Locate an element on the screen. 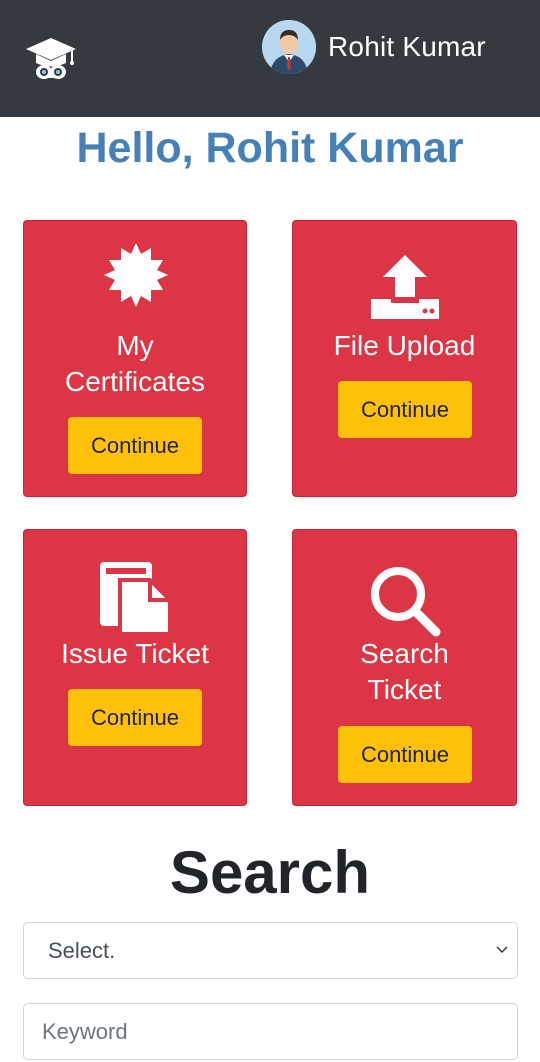  card-title-line2: Certificates is located at coordinates (135, 381).